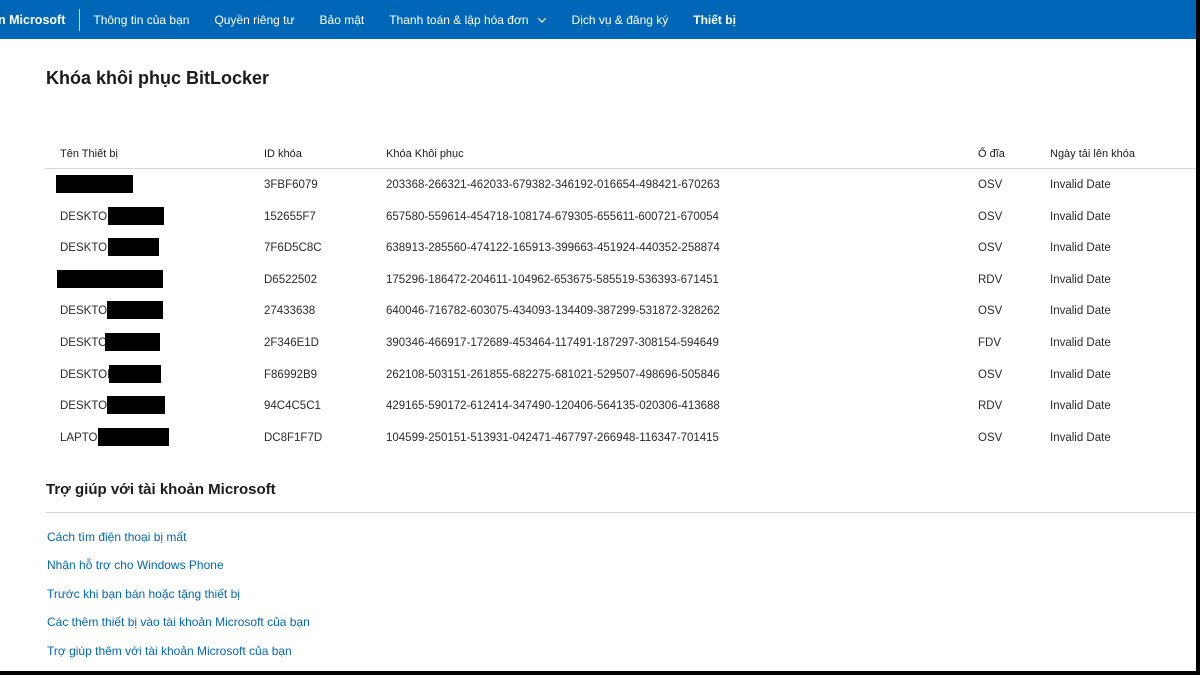 The image size is (1200, 675). I want to click on nav-item-payment-billing: Thanh toán & lập hóa đơn, so click(467, 20).